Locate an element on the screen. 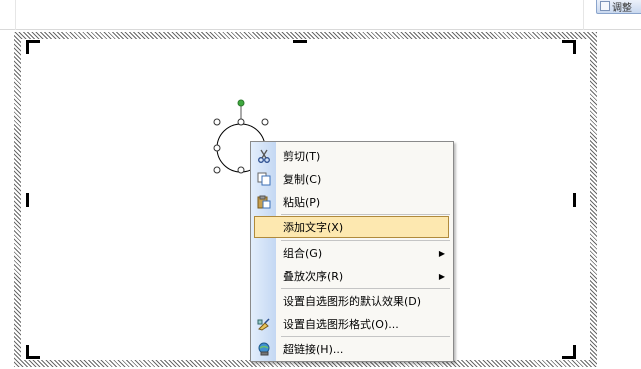 This screenshot has width=641, height=369. resize-handle-s is located at coordinates (241, 170).